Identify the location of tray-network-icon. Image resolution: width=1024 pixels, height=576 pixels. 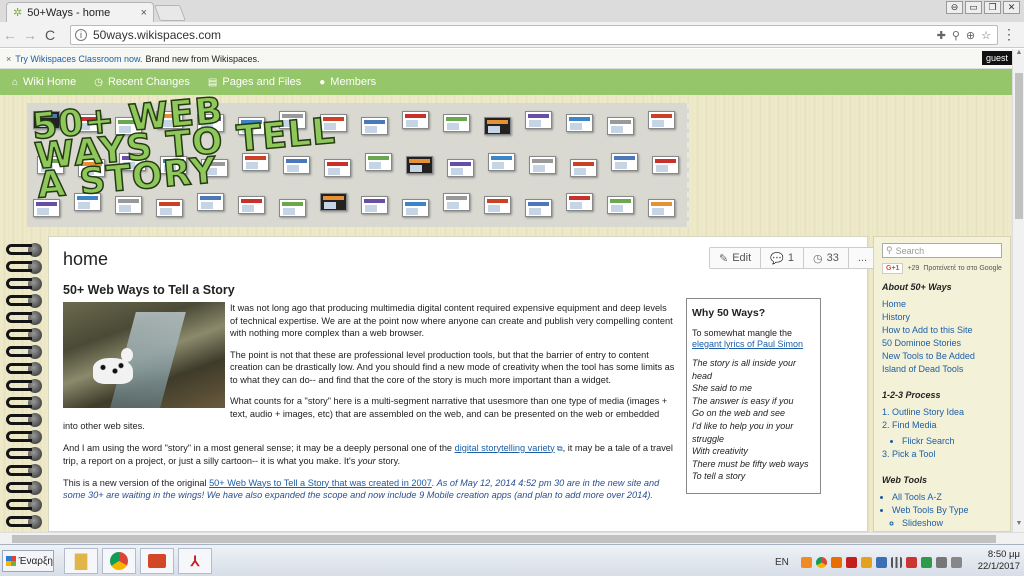
(926, 562).